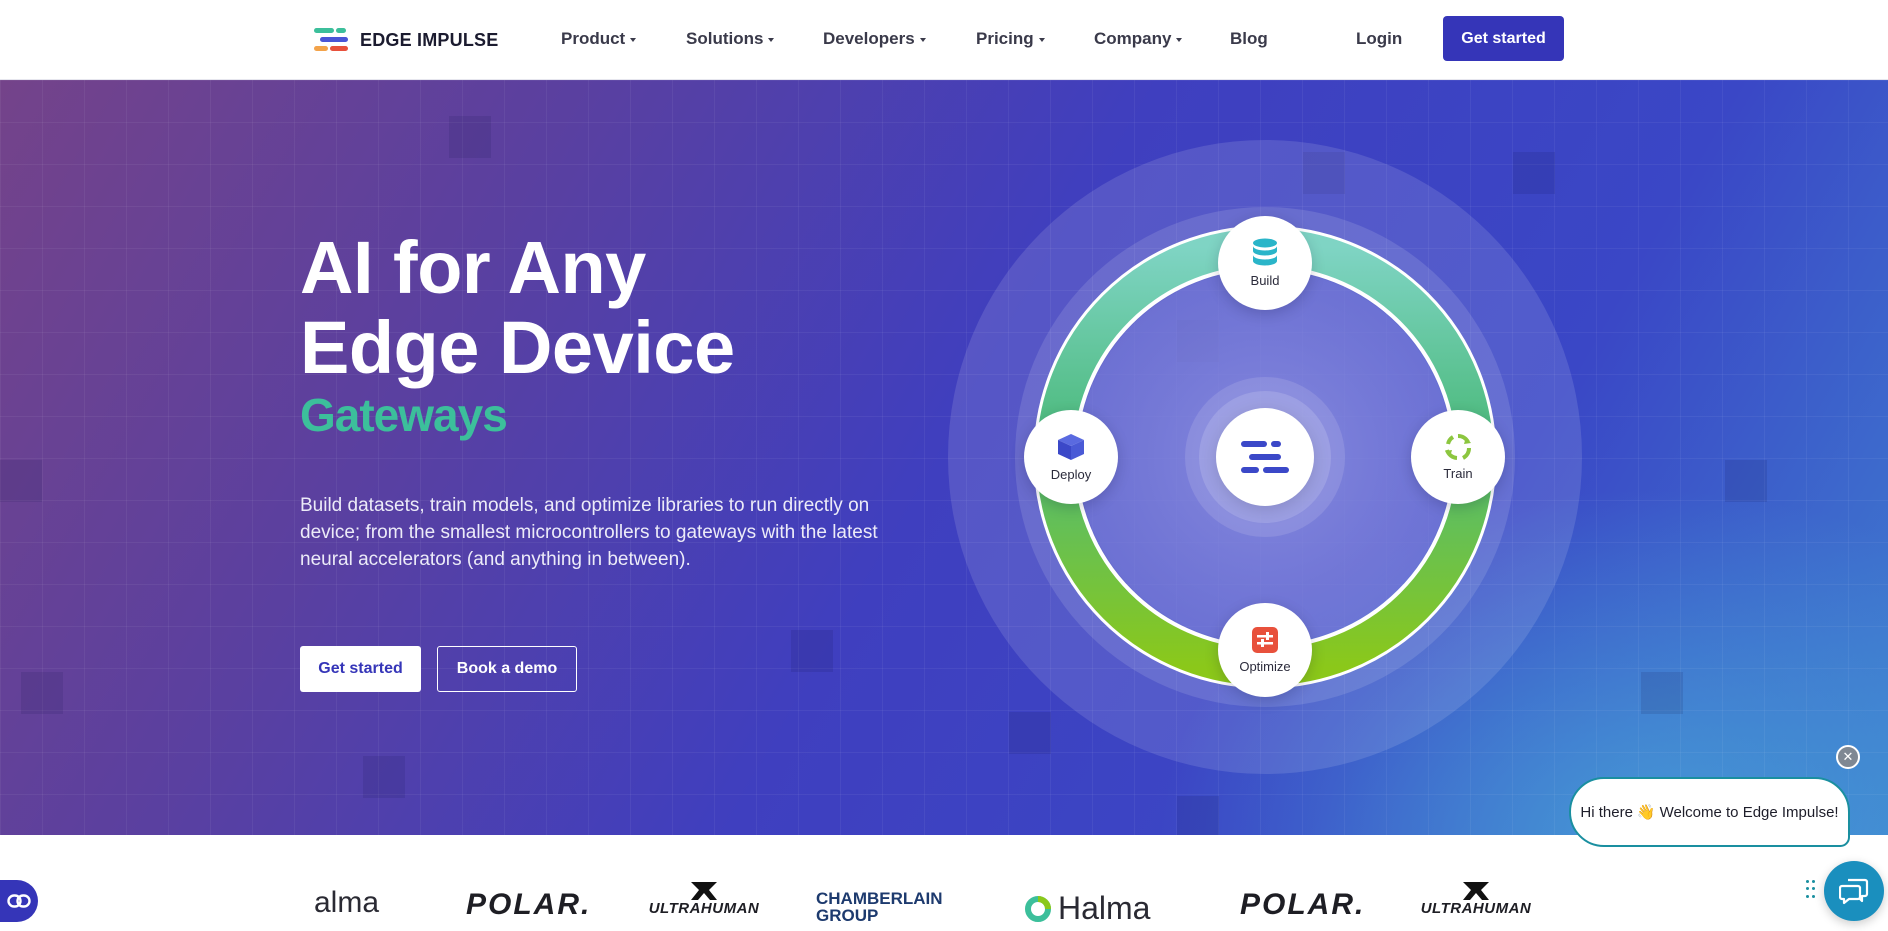  I want to click on customer-logo-polar: POLAR., so click(529, 904).